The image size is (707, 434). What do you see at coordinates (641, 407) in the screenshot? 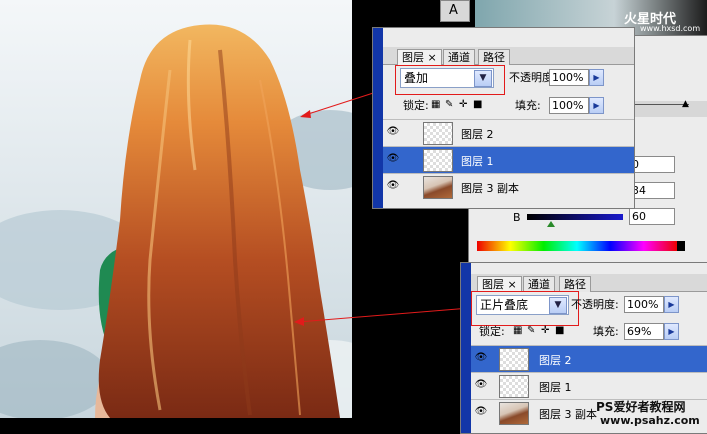
I see `site-watermark: PS爱好者教程网` at bounding box center [641, 407].